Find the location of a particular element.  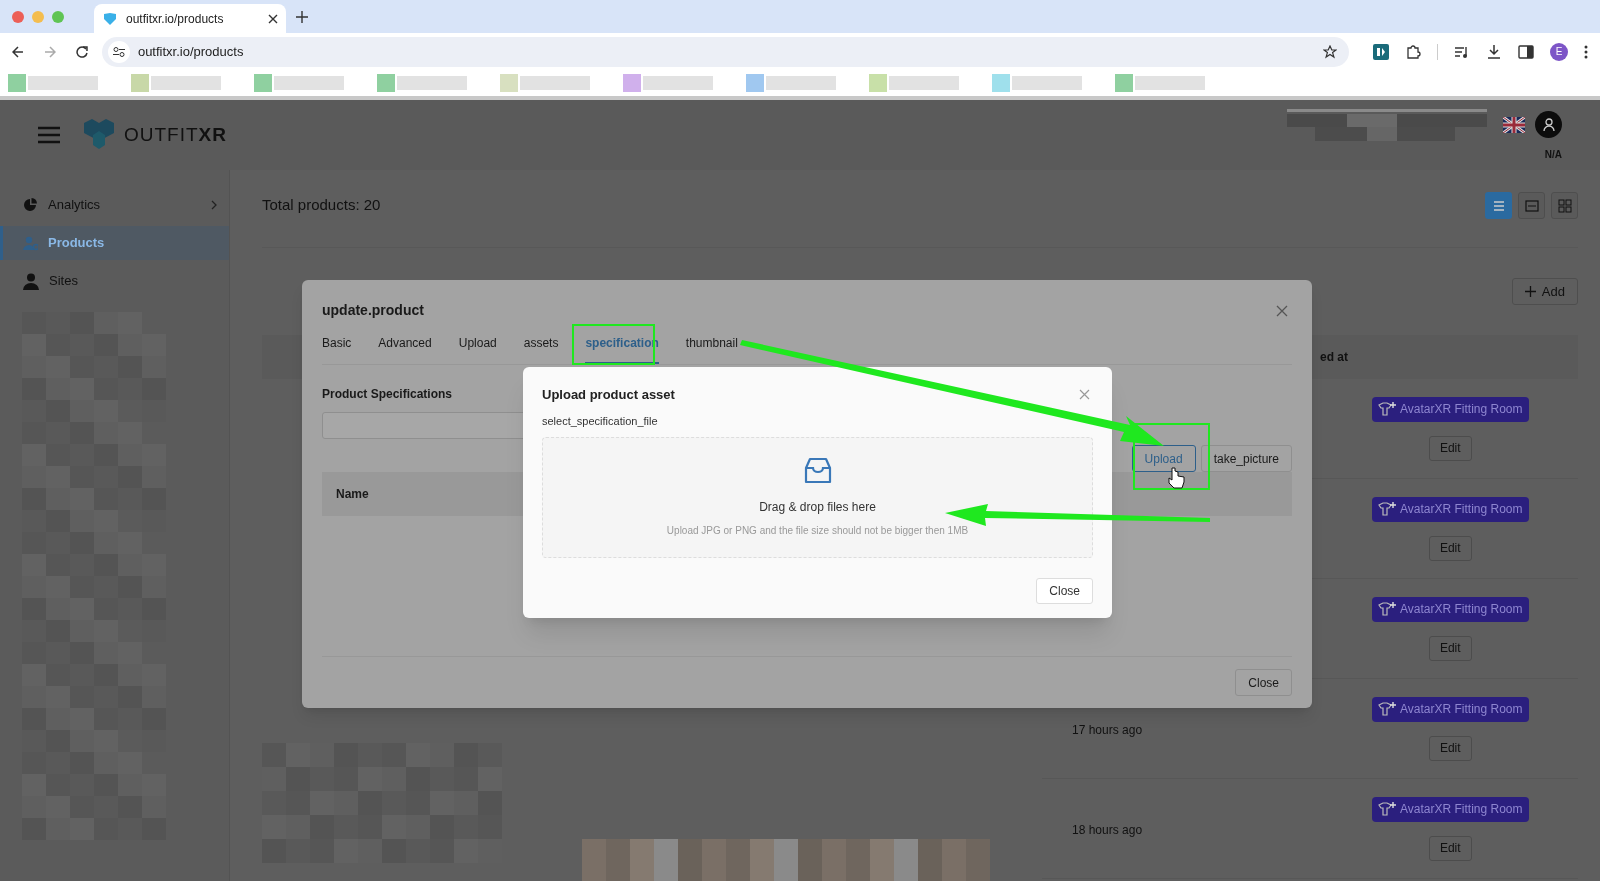

back-icon is located at coordinates (18, 51).